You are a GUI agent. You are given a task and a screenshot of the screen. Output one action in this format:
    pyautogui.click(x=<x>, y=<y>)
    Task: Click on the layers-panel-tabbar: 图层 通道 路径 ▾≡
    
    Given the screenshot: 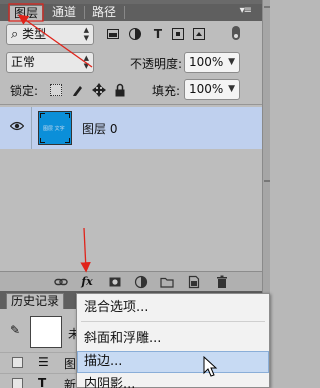 What is the action you would take?
    pyautogui.click(x=131, y=12)
    